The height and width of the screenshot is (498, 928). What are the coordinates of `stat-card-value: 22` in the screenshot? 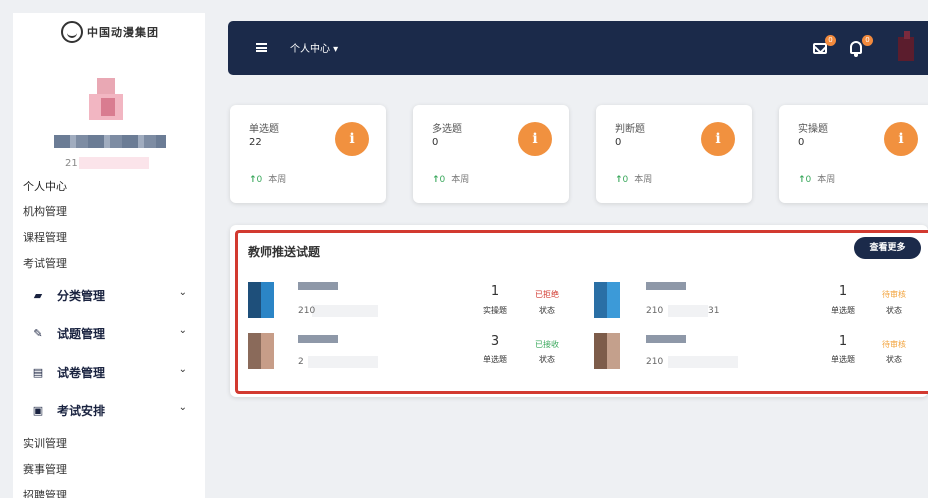 It's located at (255, 142).